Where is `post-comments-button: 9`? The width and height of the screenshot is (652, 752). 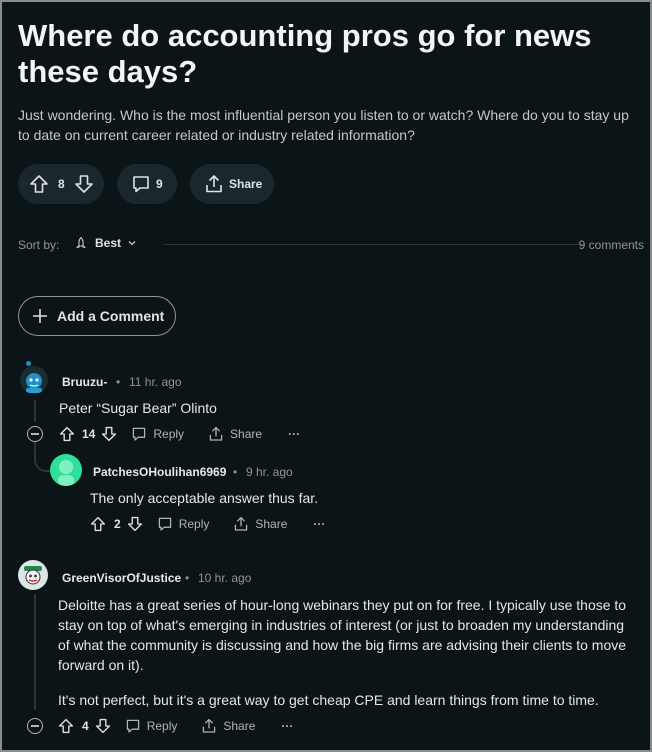 post-comments-button: 9 is located at coordinates (147, 184).